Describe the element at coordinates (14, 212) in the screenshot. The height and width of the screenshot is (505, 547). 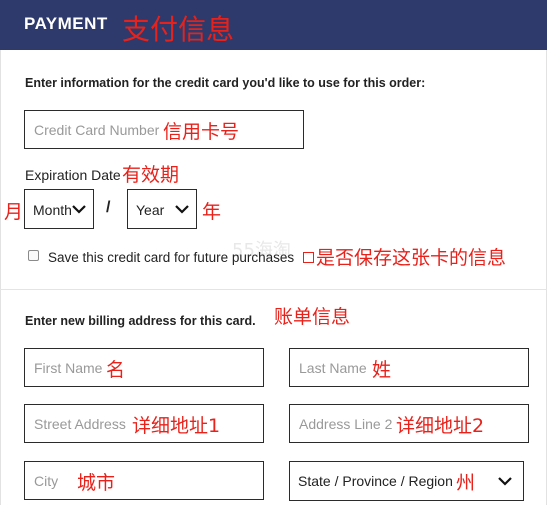
I see `month-annotation: 月` at that location.